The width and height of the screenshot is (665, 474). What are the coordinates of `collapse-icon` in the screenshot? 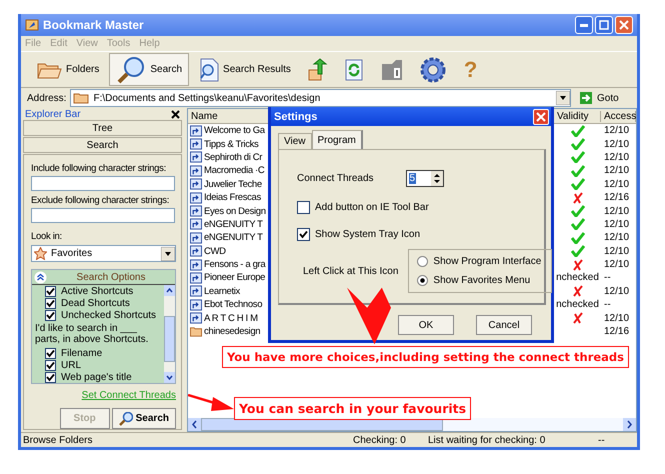 It's located at (40, 277).